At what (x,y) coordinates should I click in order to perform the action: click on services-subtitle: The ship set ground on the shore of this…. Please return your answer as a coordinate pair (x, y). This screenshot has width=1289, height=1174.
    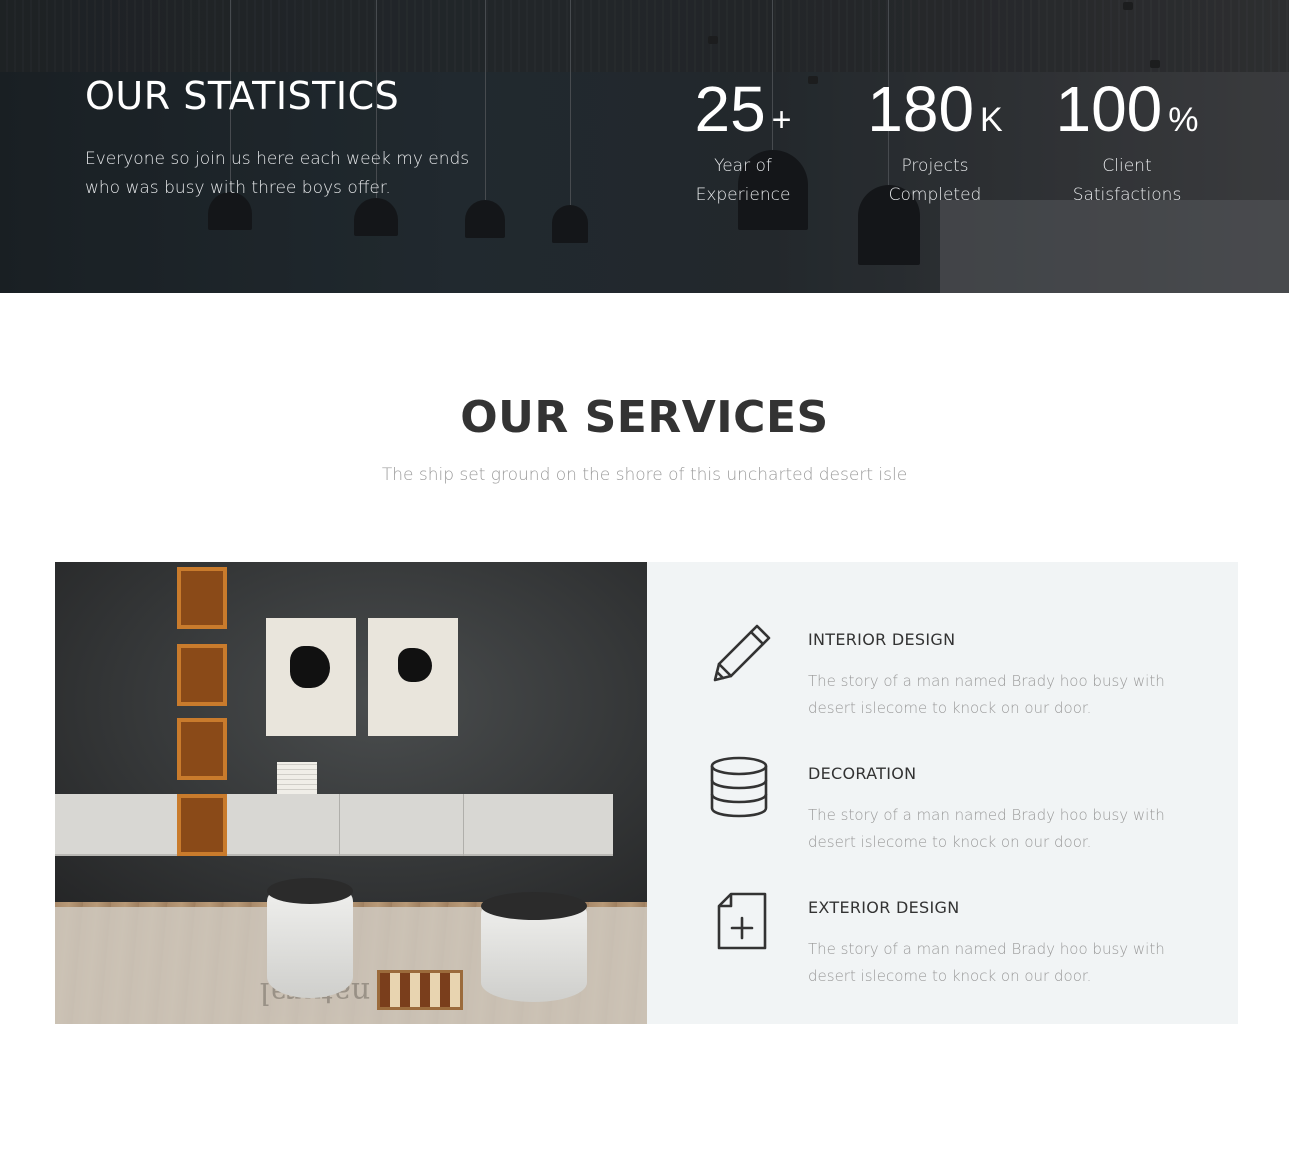
    Looking at the image, I should click on (644, 475).